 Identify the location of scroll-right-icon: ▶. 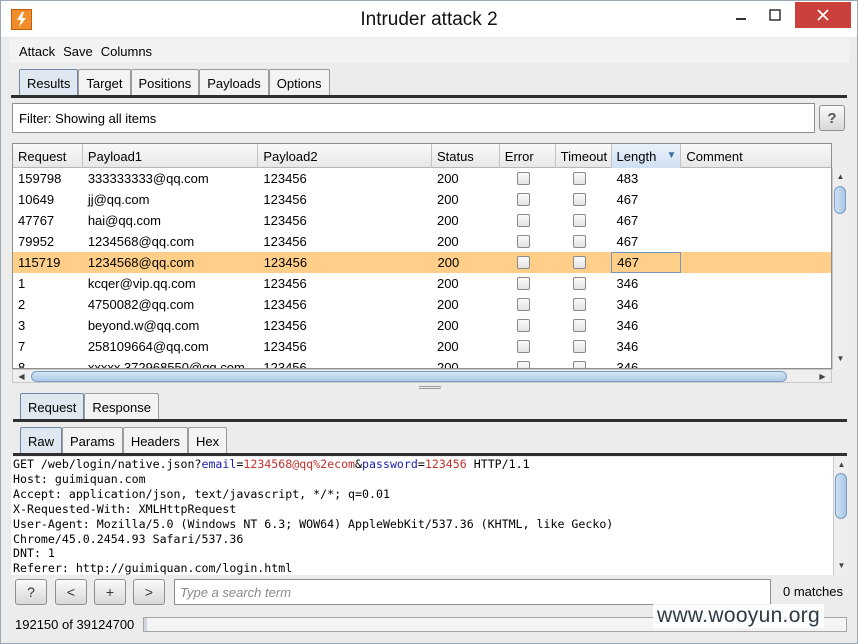
(822, 376).